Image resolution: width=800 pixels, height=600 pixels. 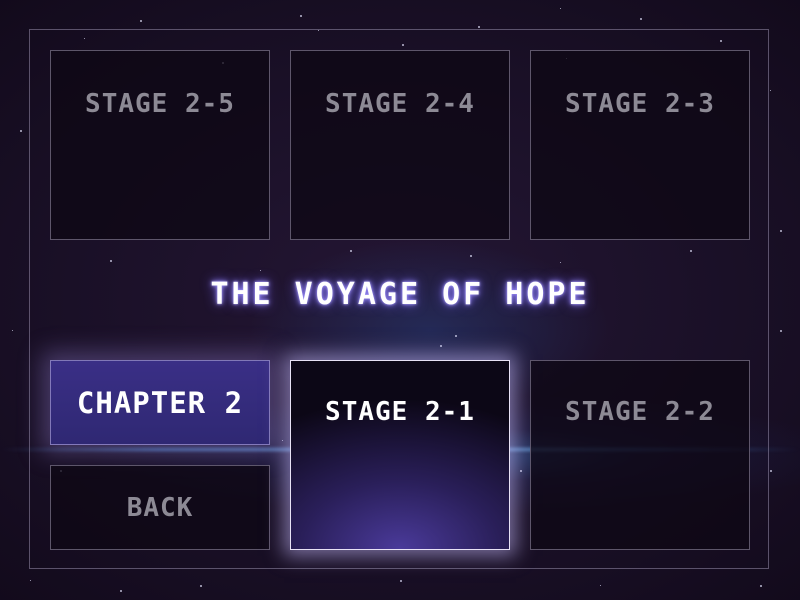 I want to click on back-button: BACK, so click(x=160, y=507).